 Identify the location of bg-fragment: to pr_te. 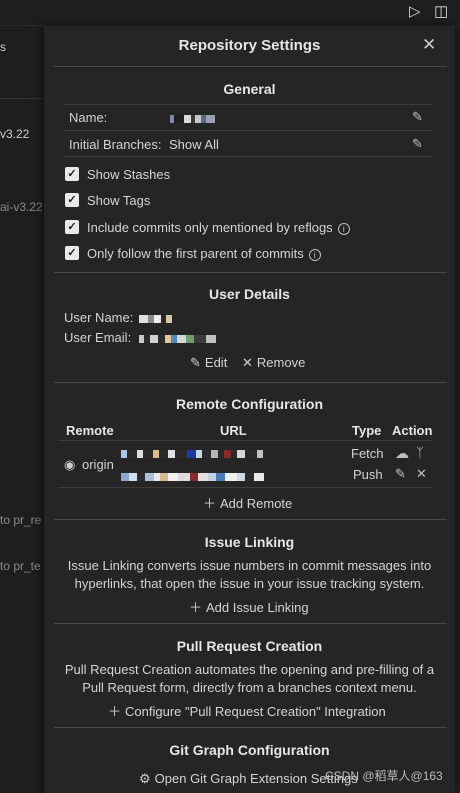
(20, 566).